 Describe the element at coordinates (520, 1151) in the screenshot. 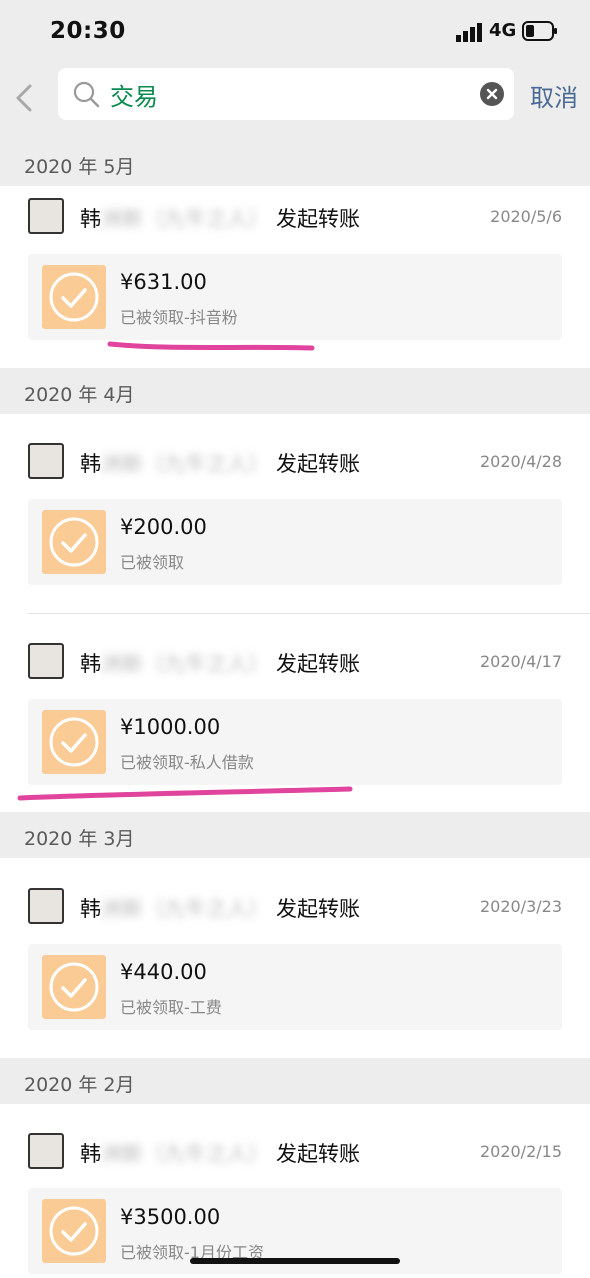

I see `transaction-date: 2020/2/15` at that location.